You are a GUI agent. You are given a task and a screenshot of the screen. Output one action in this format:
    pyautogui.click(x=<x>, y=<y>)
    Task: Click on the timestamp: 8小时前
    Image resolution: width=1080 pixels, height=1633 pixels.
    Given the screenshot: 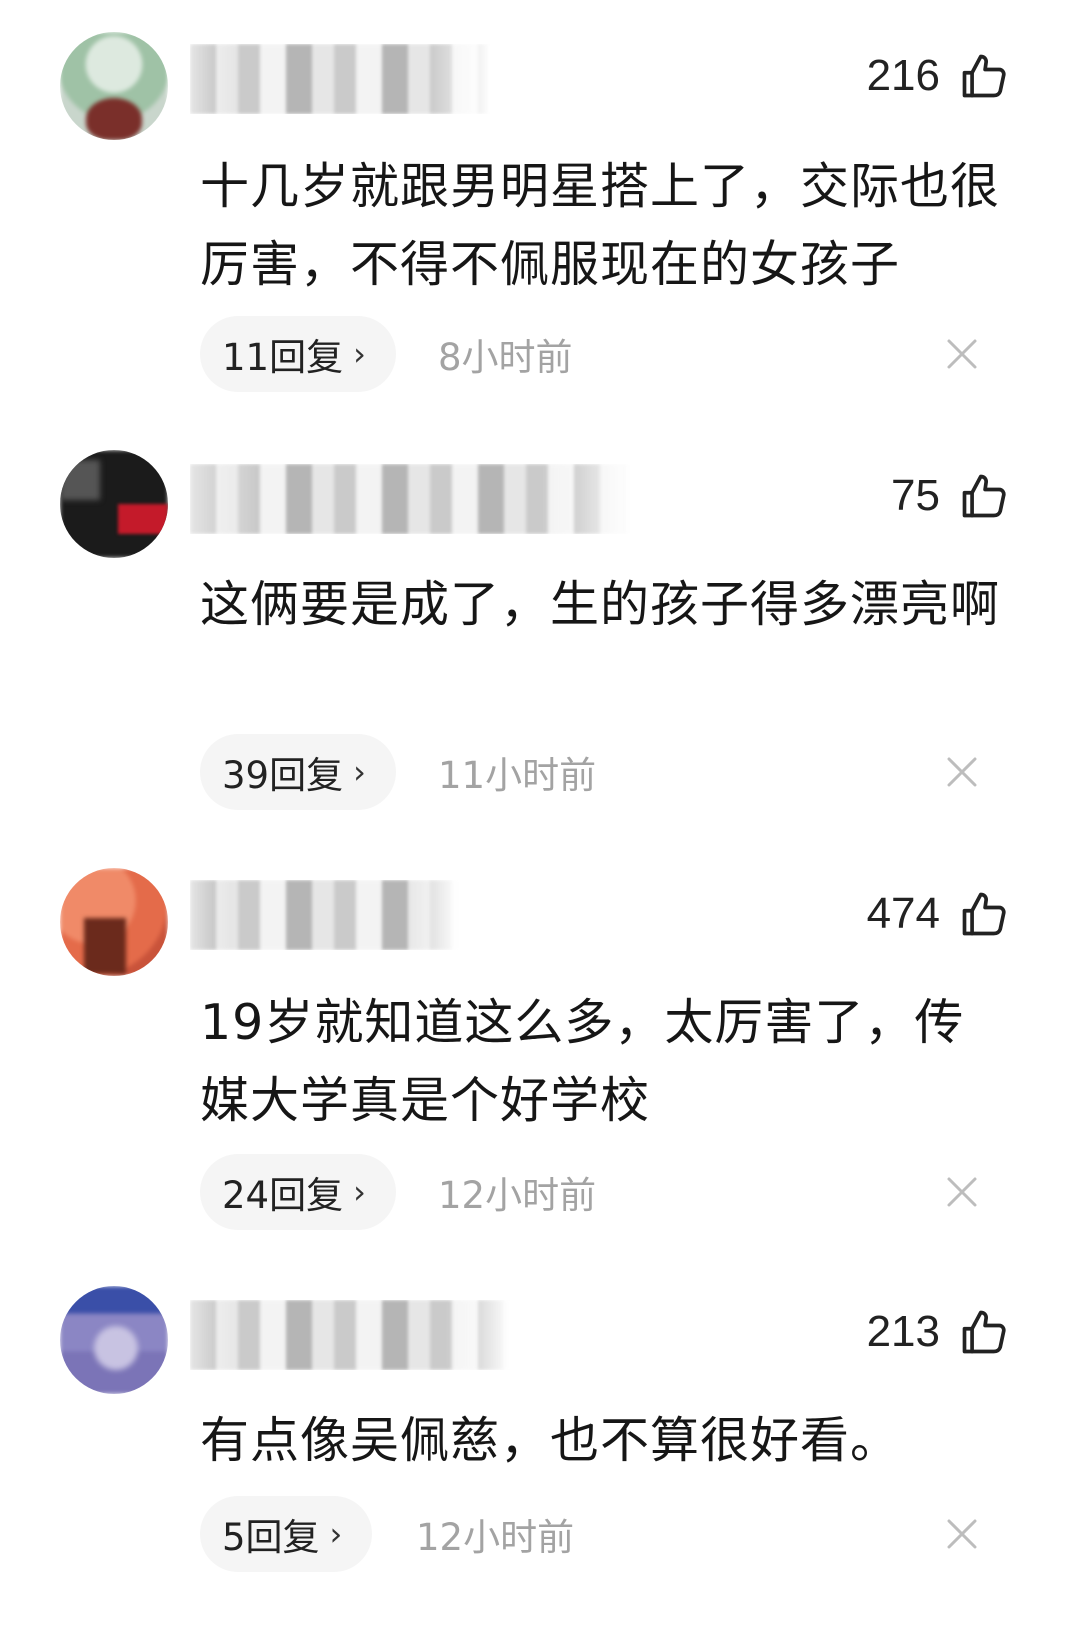 What is the action you would take?
    pyautogui.click(x=505, y=357)
    